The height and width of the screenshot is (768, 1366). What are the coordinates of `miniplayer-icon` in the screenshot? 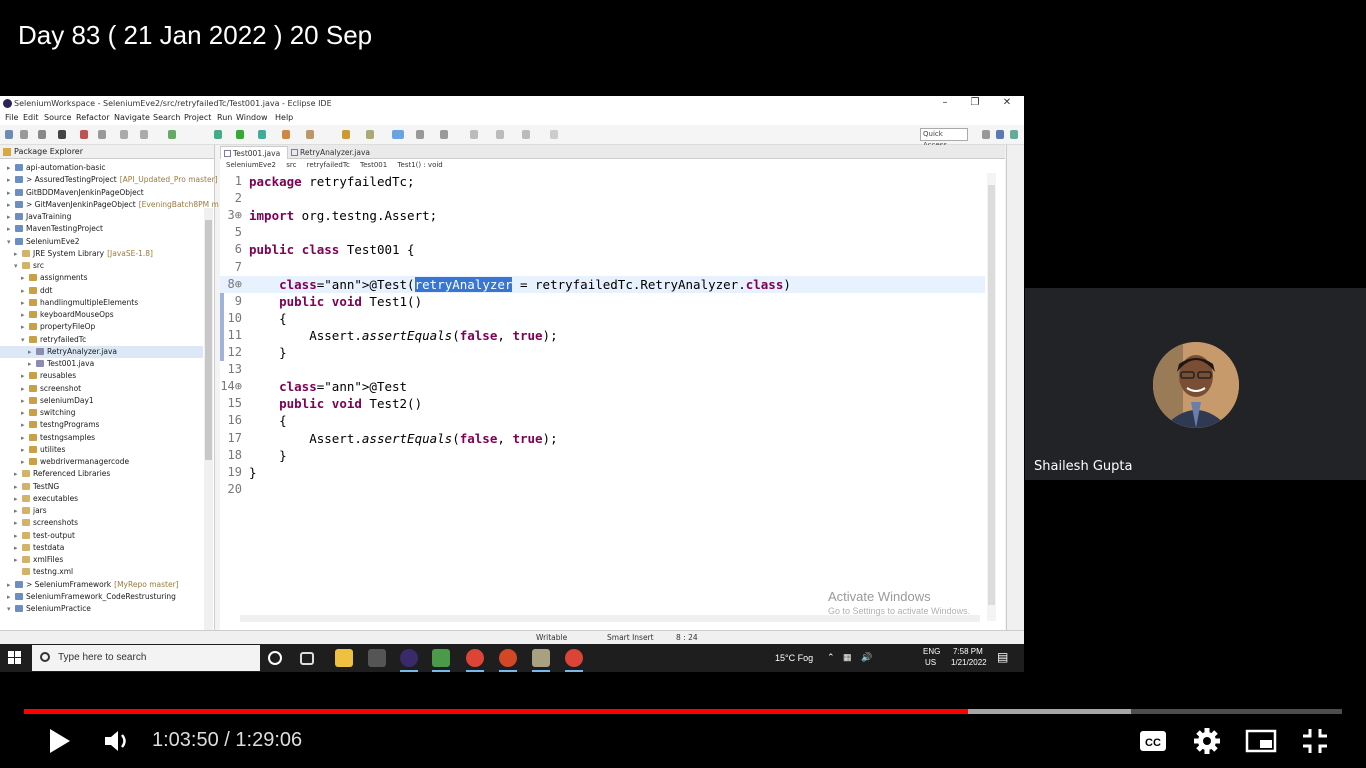 It's located at (1261, 741).